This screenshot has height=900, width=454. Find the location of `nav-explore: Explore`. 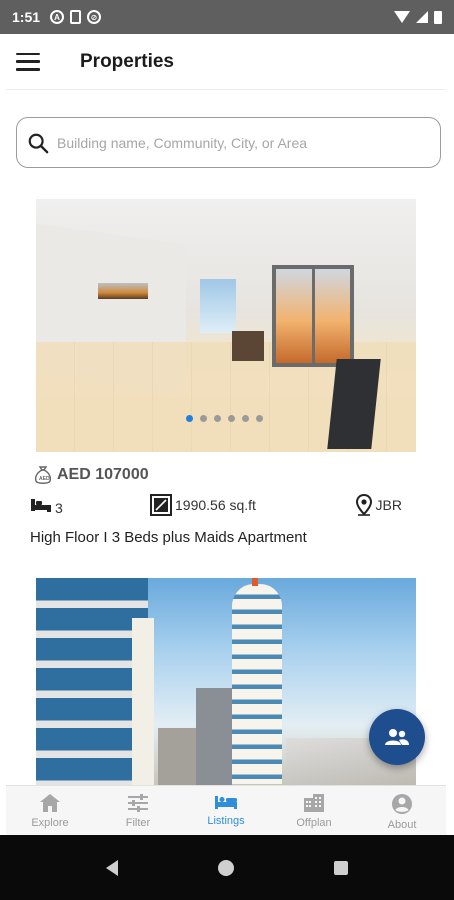

nav-explore: Explore is located at coordinates (50, 810).